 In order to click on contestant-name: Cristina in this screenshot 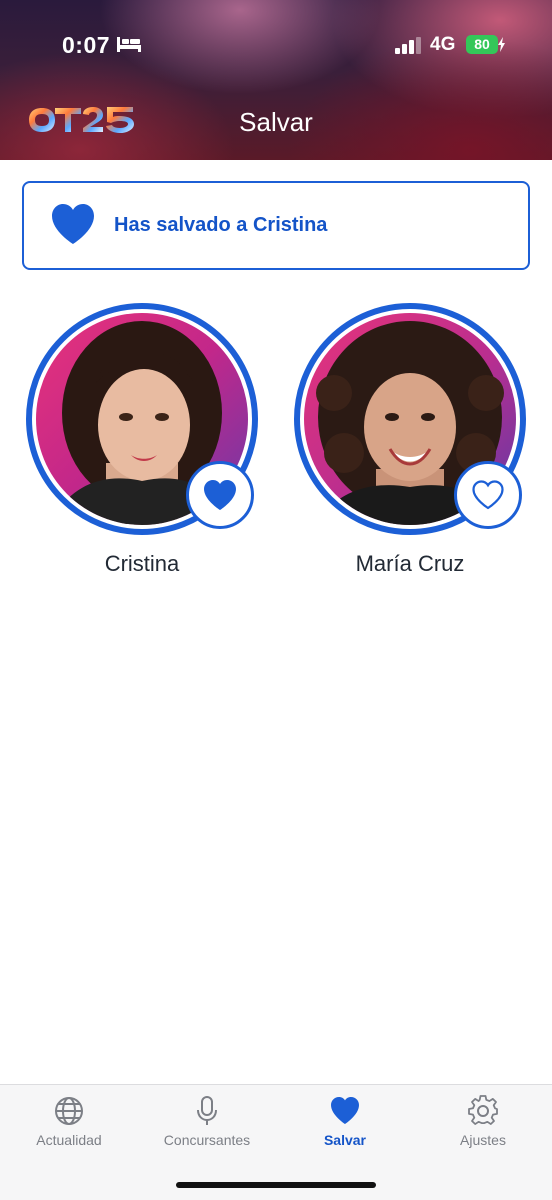, I will do `click(142, 563)`.